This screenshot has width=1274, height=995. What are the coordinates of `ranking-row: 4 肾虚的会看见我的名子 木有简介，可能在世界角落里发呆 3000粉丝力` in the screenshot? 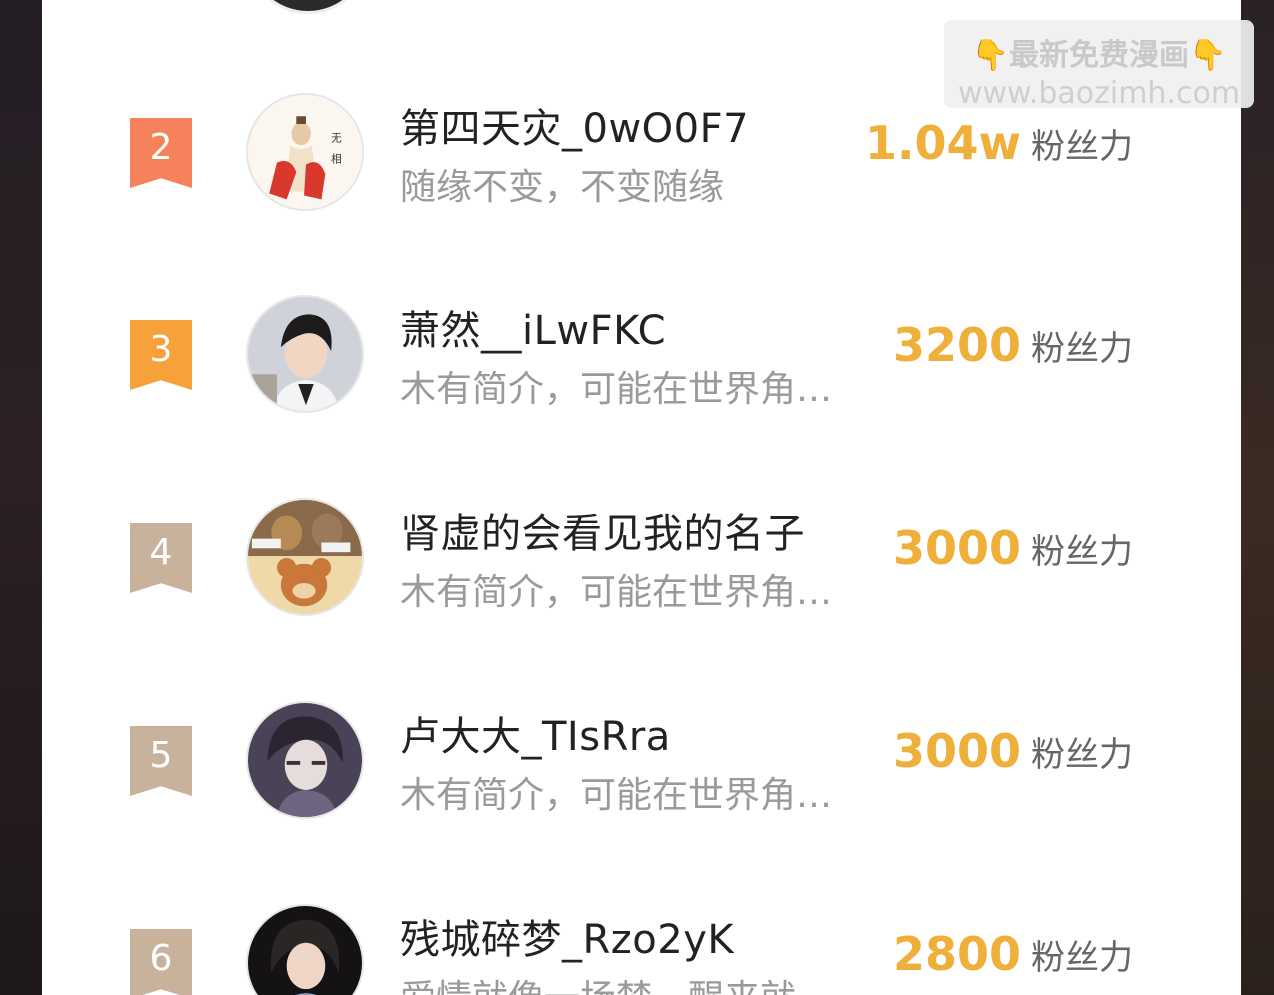 It's located at (641, 557).